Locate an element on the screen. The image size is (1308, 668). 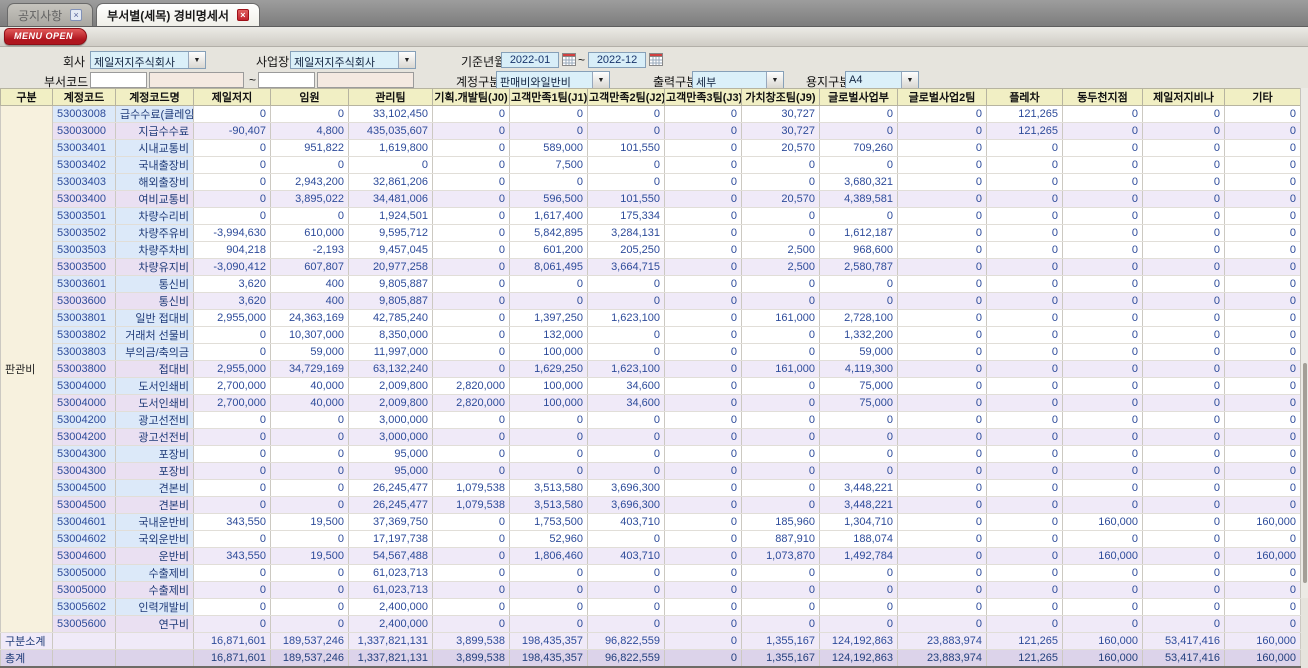
code-empty-cell is located at coordinates (84, 641).